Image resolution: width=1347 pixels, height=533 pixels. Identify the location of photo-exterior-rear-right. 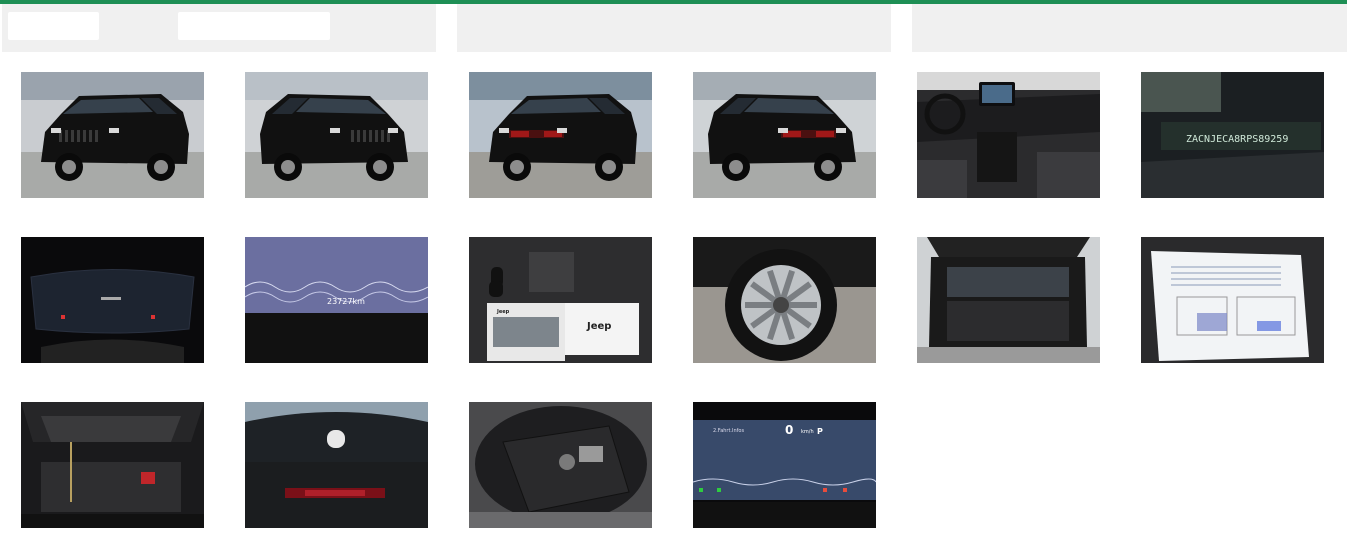
(560, 135).